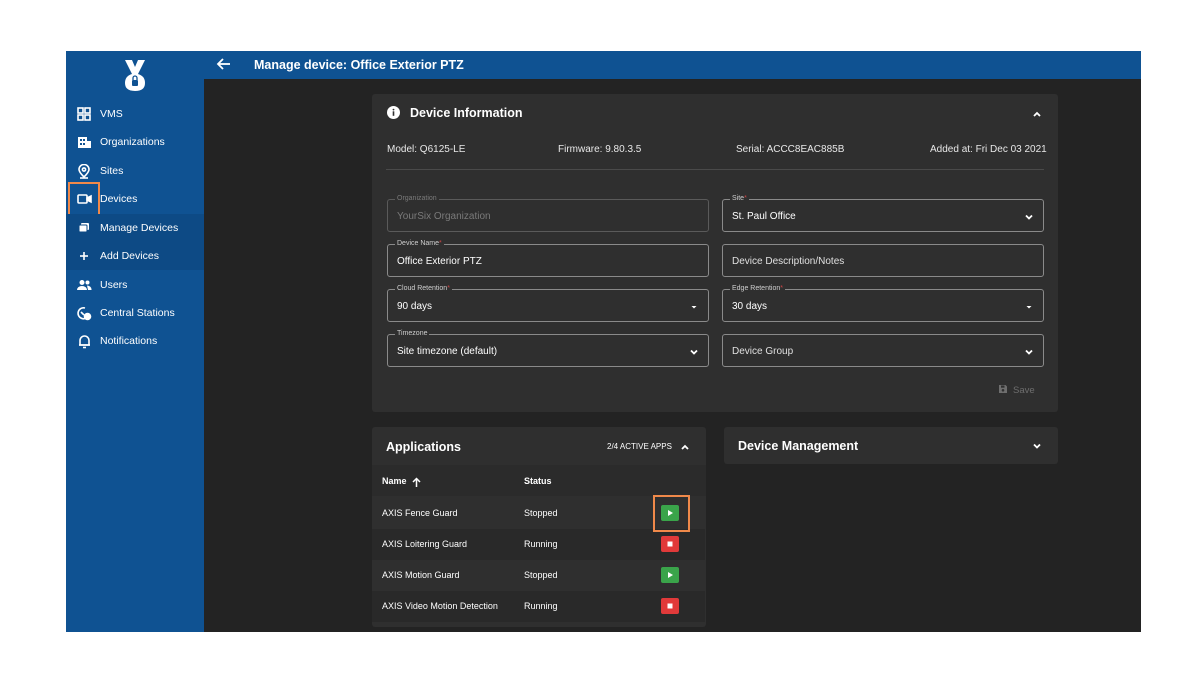 The width and height of the screenshot is (1200, 682). Describe the element at coordinates (84, 228) in the screenshot. I see `stack-icon` at that location.